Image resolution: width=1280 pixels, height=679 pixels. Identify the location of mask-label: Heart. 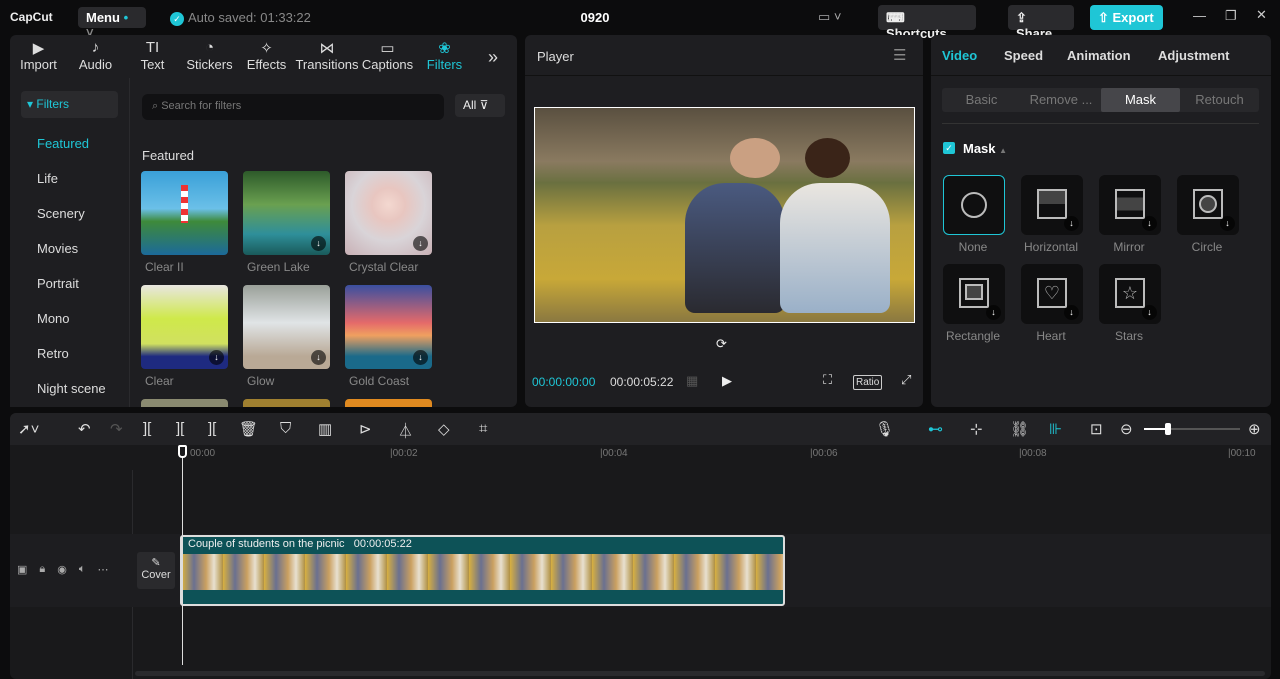
(1051, 336).